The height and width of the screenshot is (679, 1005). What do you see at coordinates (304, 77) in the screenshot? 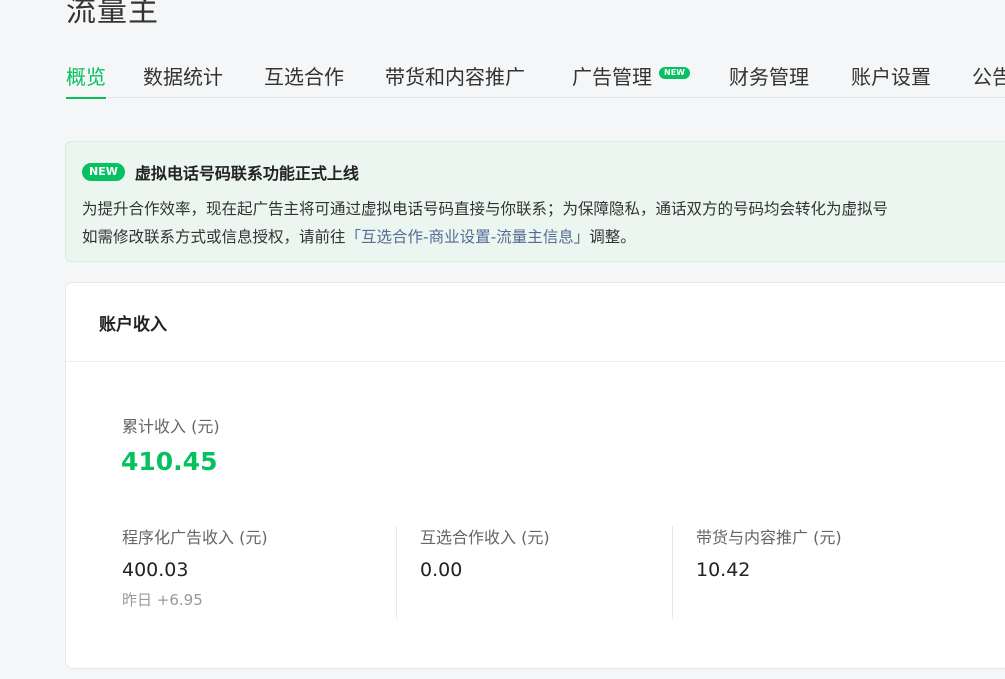
I see `tab-mutual-cooperation: 互选合作` at bounding box center [304, 77].